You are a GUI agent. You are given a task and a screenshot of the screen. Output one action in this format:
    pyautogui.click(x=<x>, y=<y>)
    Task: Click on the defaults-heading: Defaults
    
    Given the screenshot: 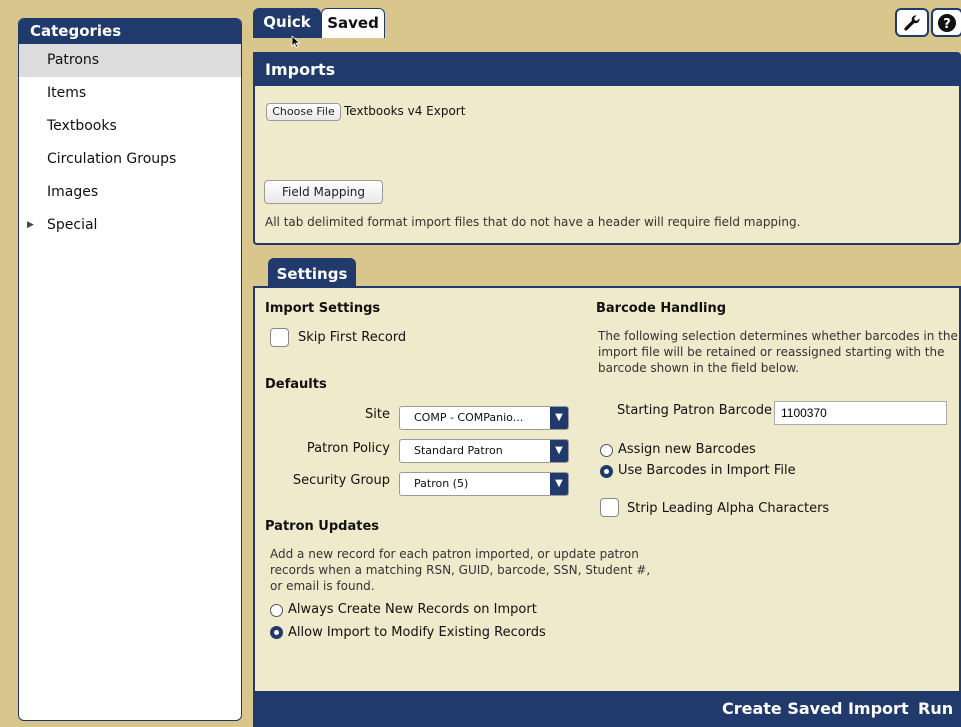 What is the action you would take?
    pyautogui.click(x=296, y=384)
    